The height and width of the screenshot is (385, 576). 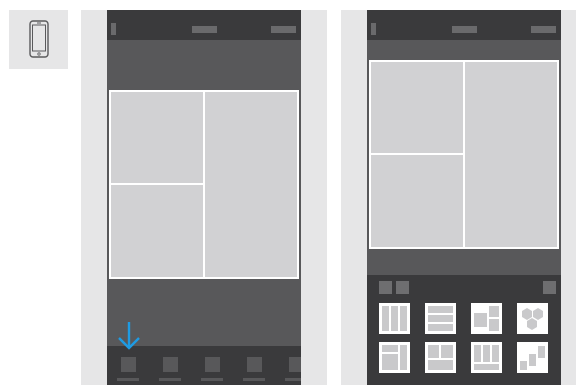 I want to click on layout-bottom-split-icon, so click(x=440, y=357).